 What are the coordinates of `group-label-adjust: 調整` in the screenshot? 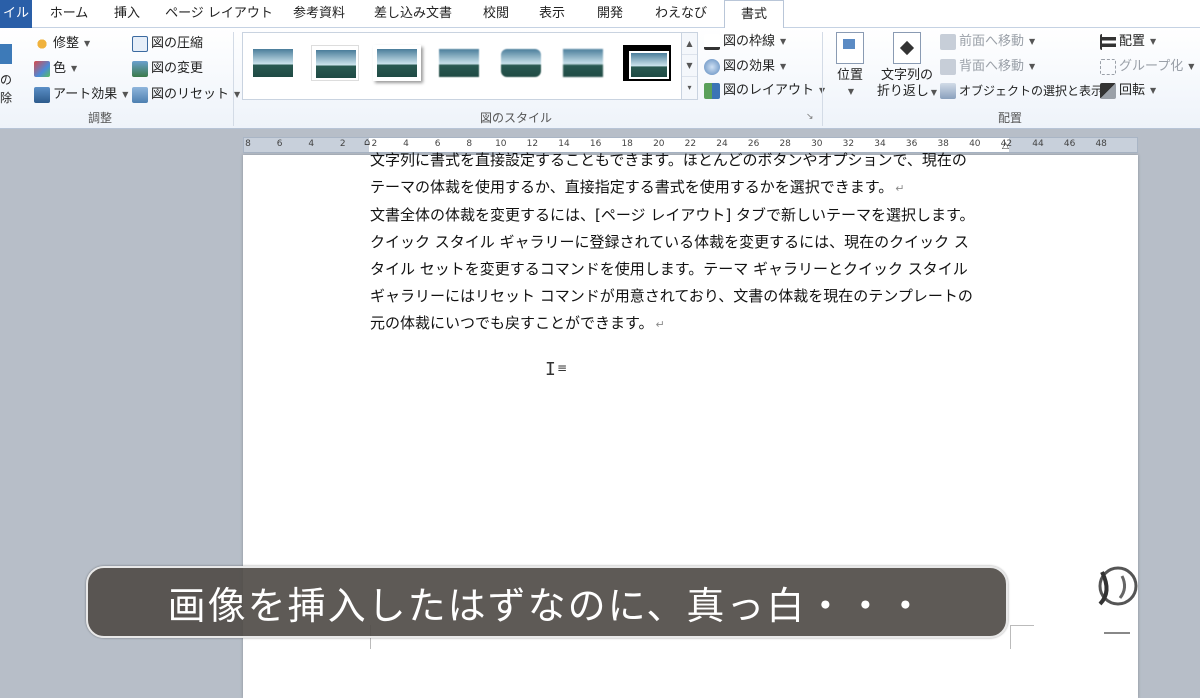 It's located at (99, 118).